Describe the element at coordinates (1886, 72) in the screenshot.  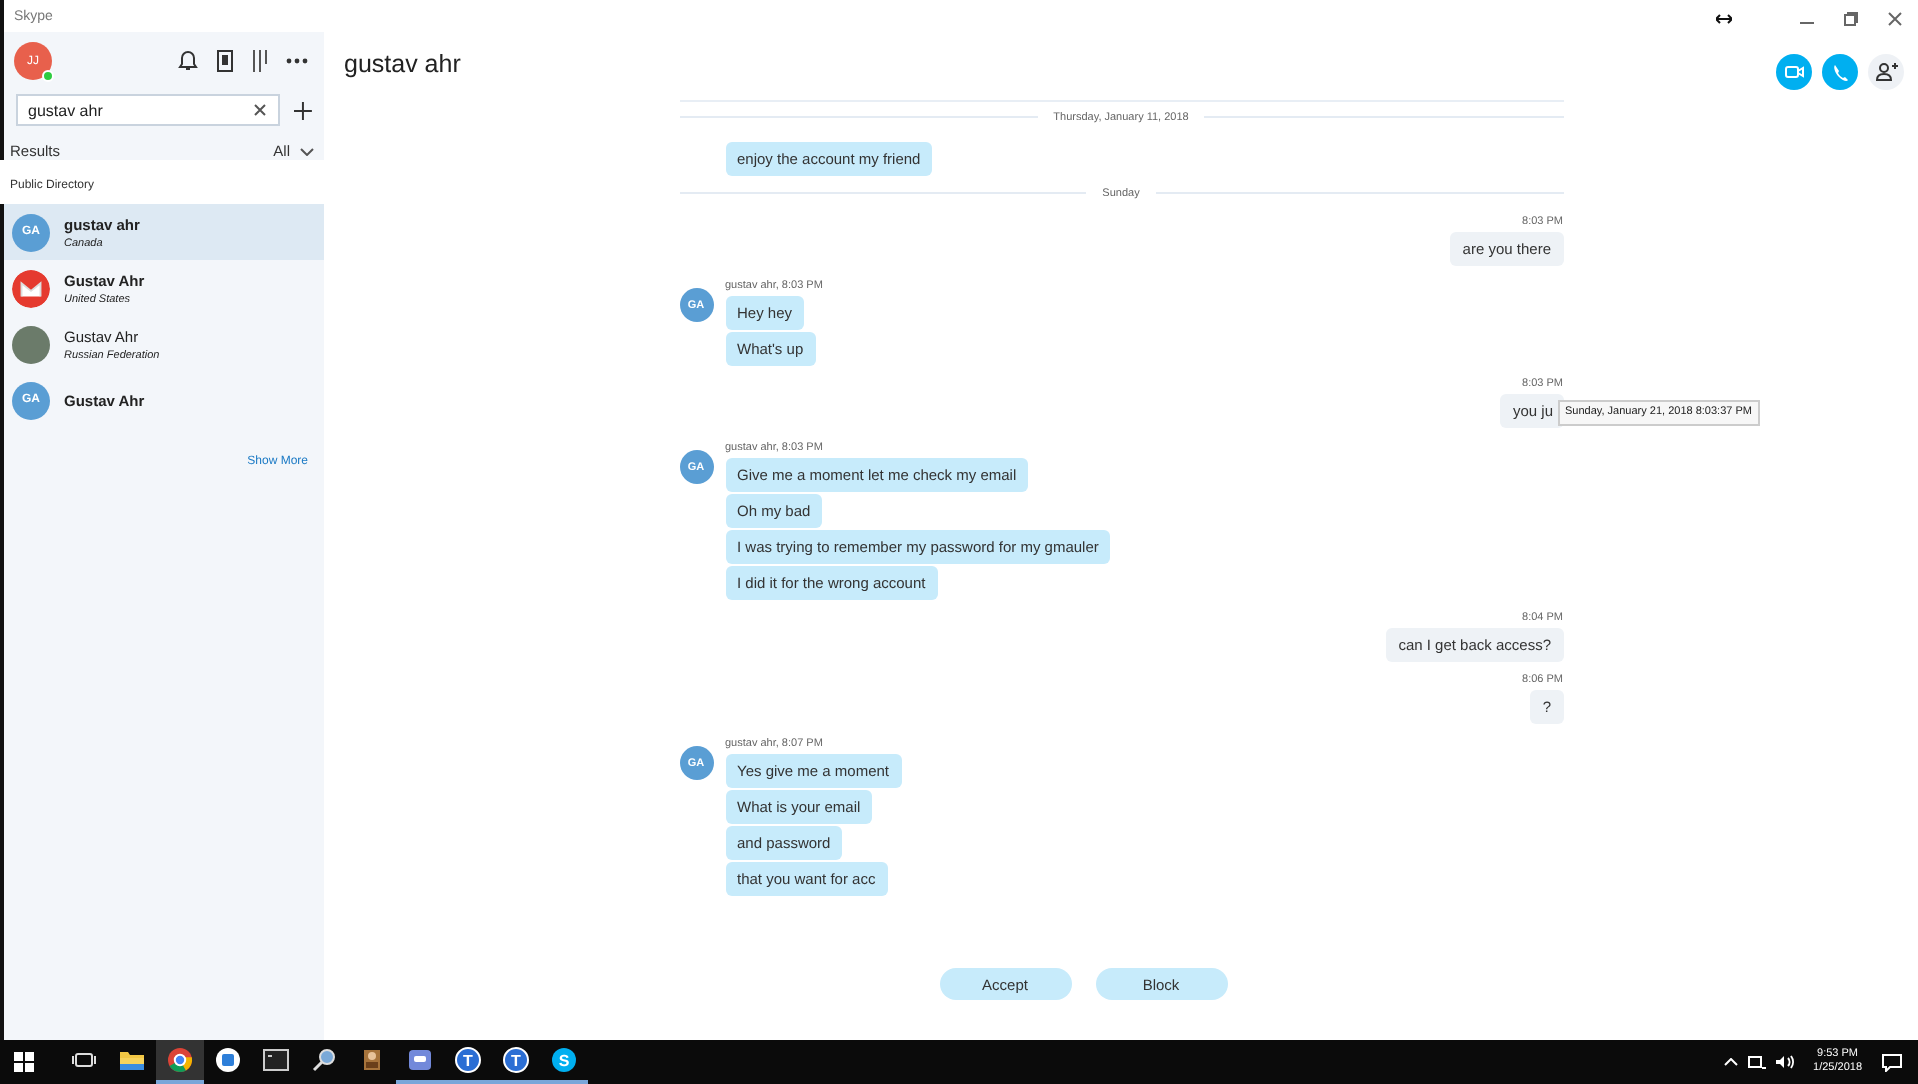
I see `add-person-icon` at that location.